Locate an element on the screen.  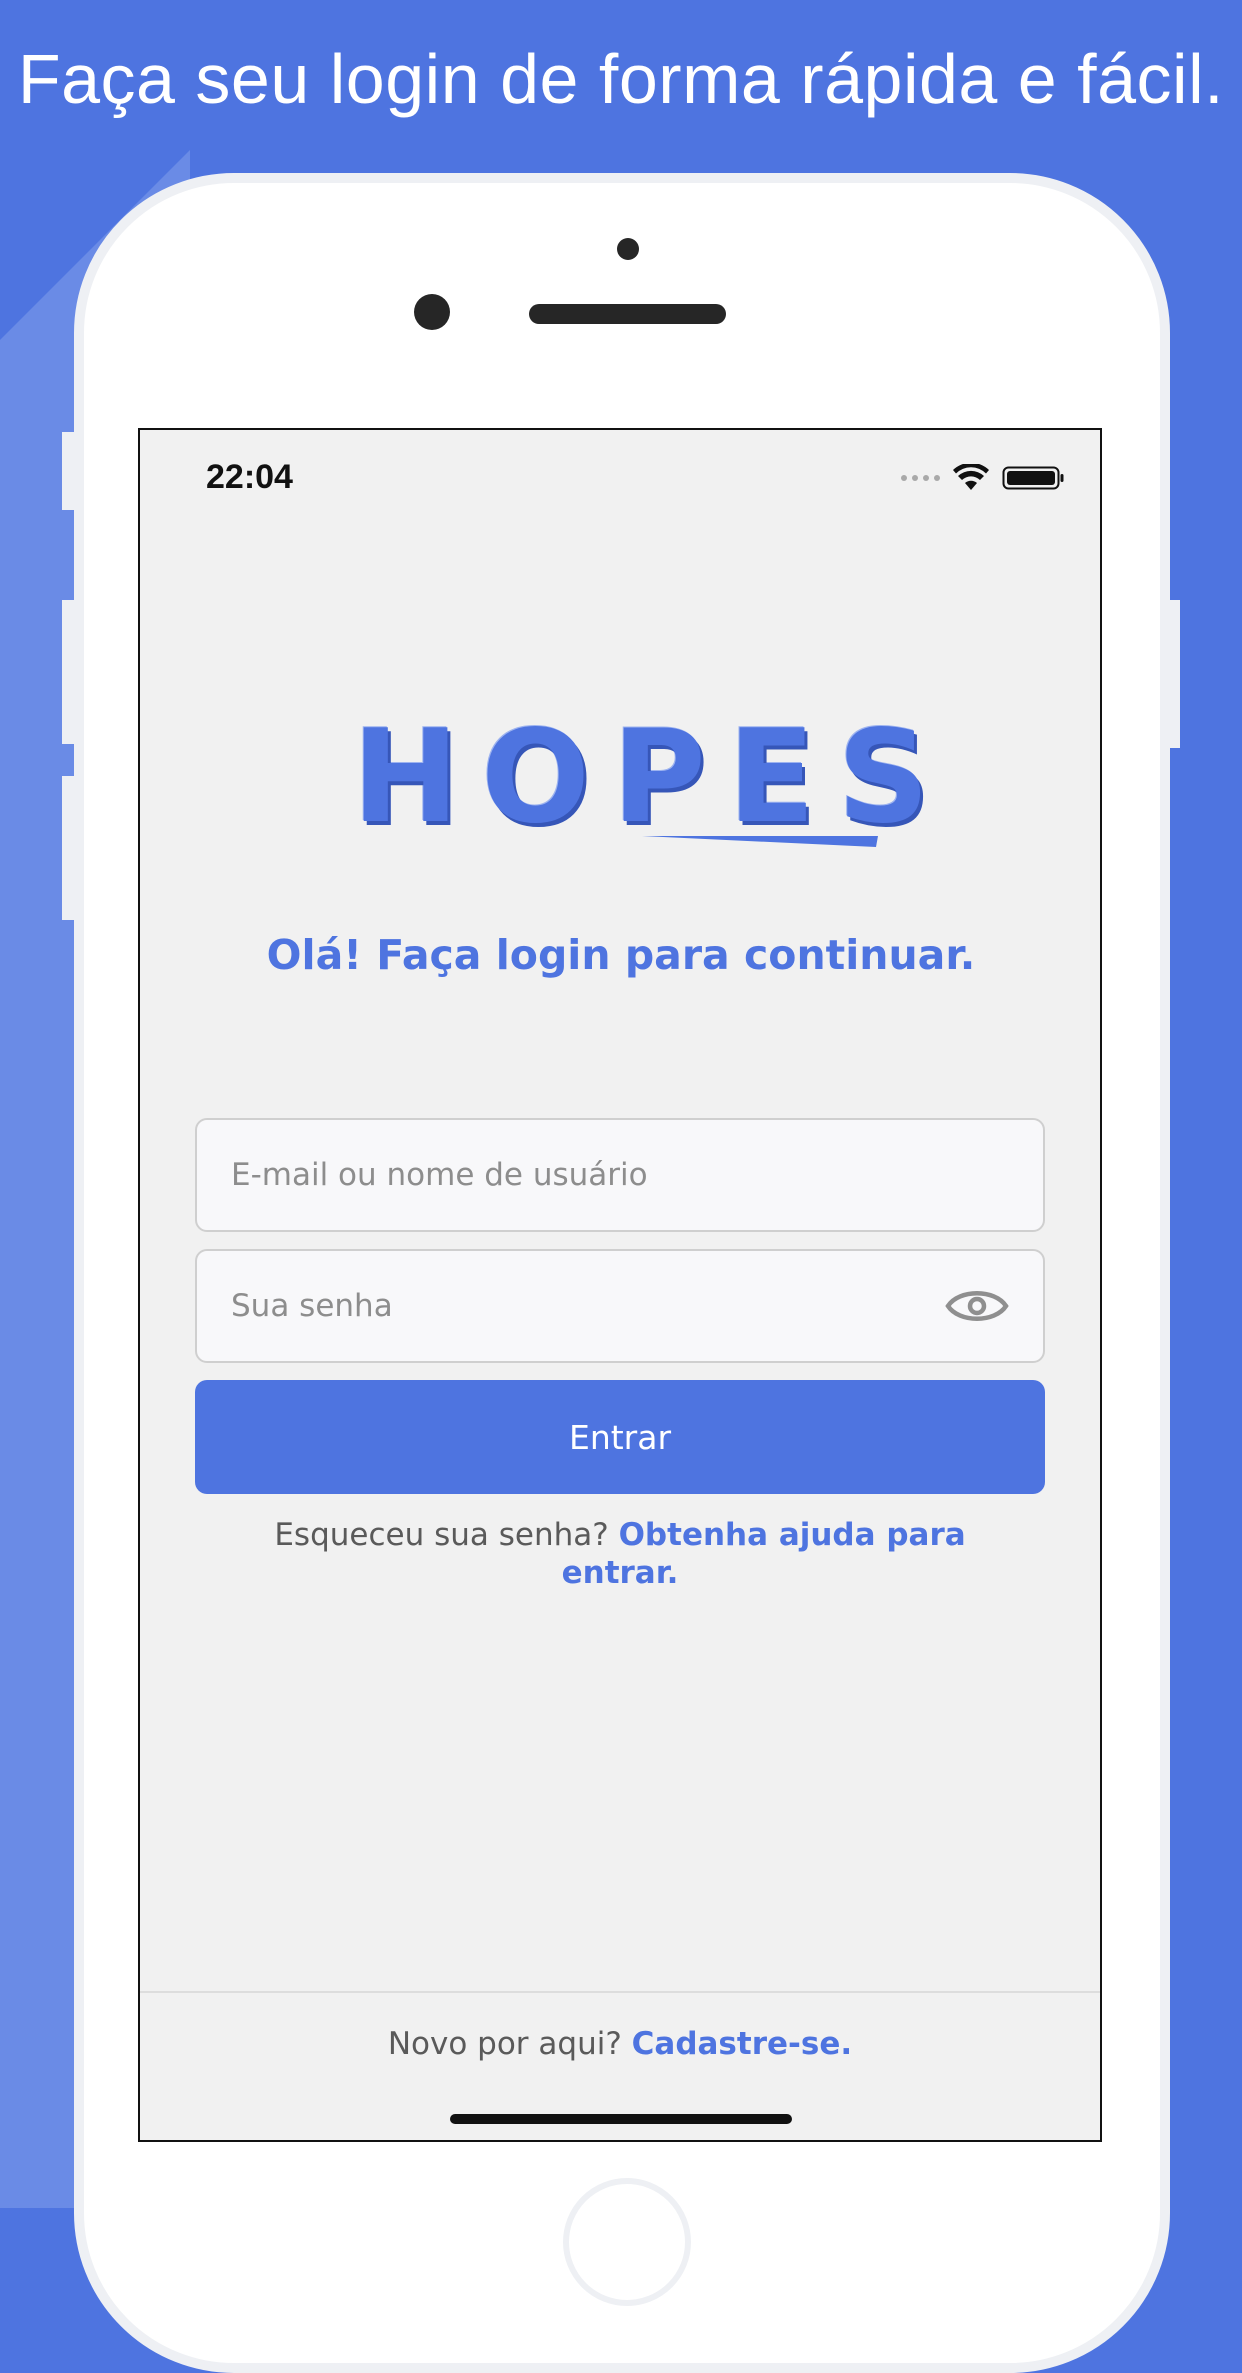
battery-icon is located at coordinates (1033, 478).